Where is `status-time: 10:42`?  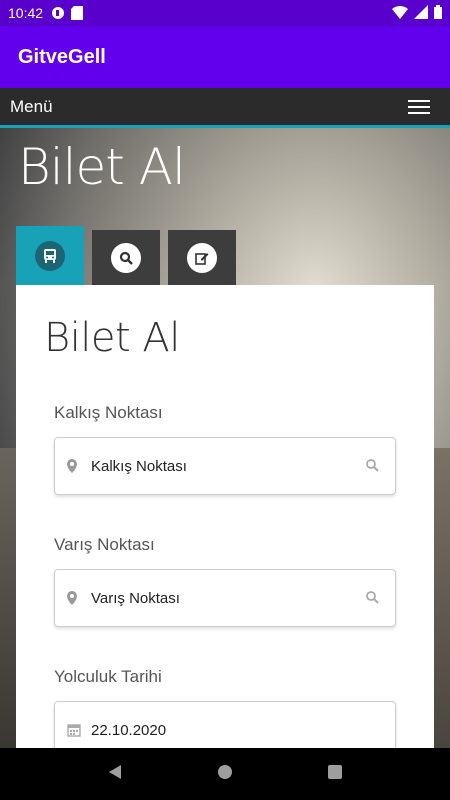
status-time: 10:42 is located at coordinates (26, 13).